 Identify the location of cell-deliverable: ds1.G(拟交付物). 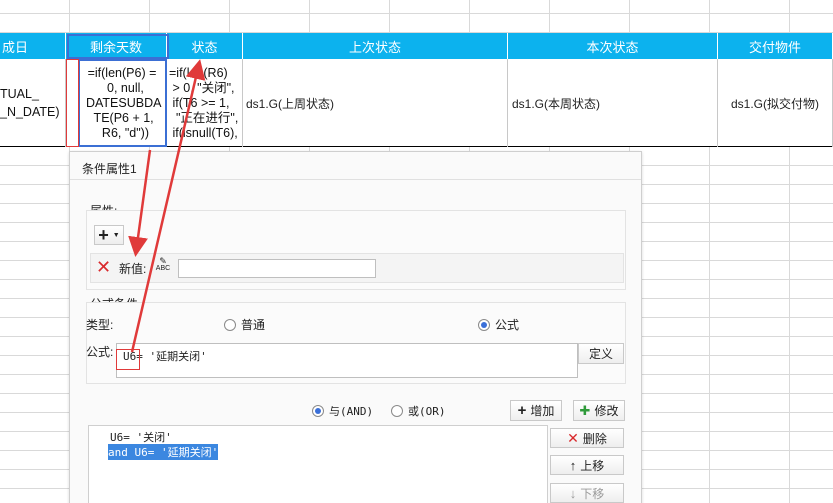
(775, 103).